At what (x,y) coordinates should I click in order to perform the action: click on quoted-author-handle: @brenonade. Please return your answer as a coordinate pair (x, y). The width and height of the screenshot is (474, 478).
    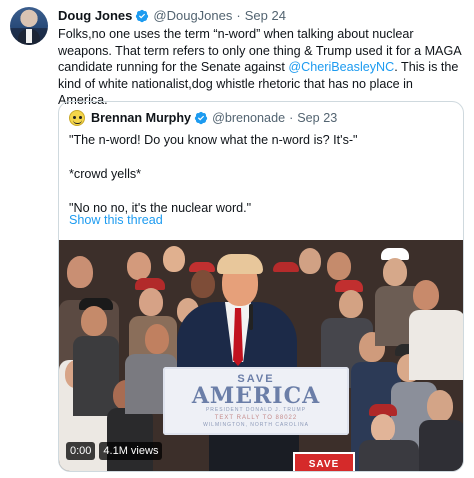
    Looking at the image, I should click on (248, 118).